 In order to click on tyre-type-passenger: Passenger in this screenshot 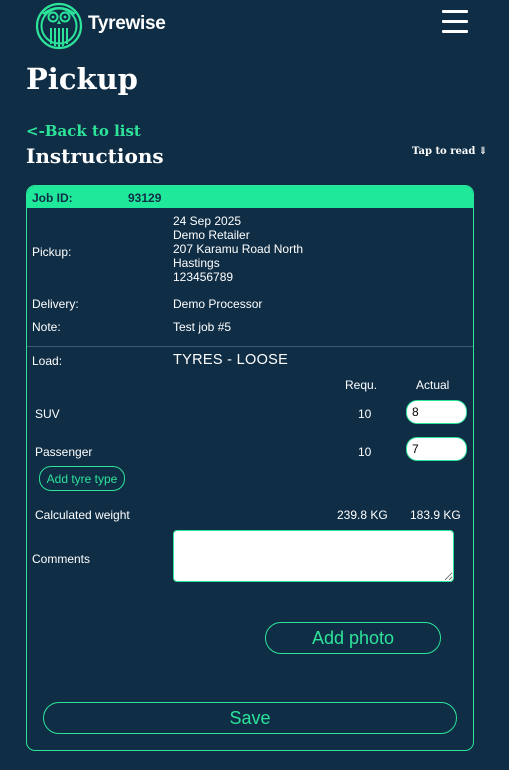, I will do `click(64, 452)`.